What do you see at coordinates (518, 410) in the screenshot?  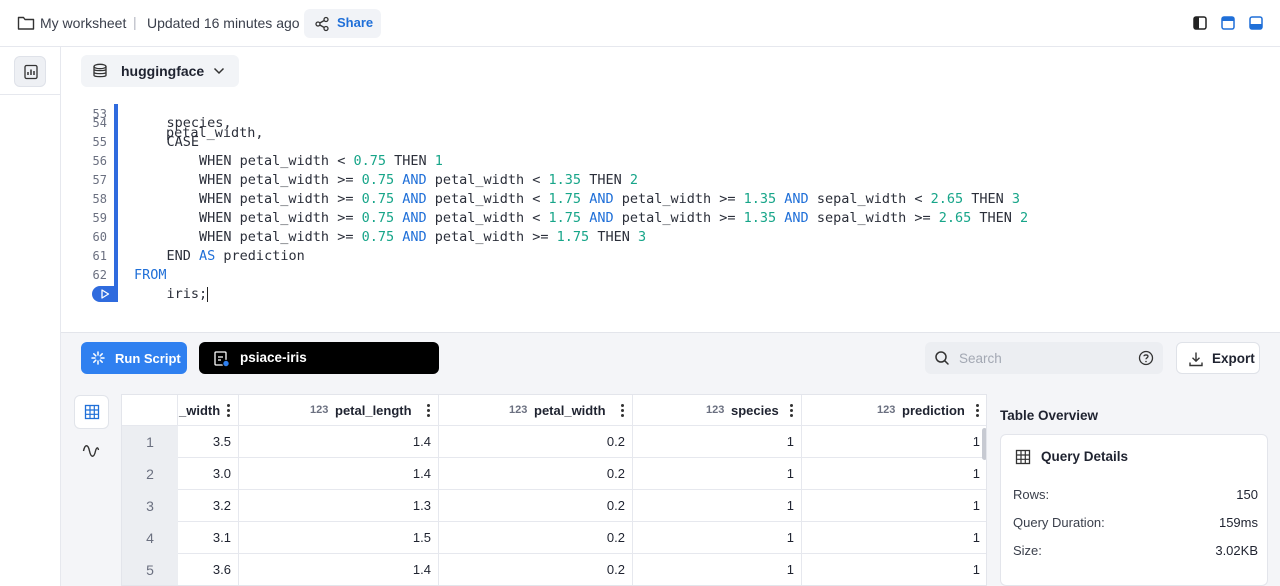 I see `type-tag: 123` at bounding box center [518, 410].